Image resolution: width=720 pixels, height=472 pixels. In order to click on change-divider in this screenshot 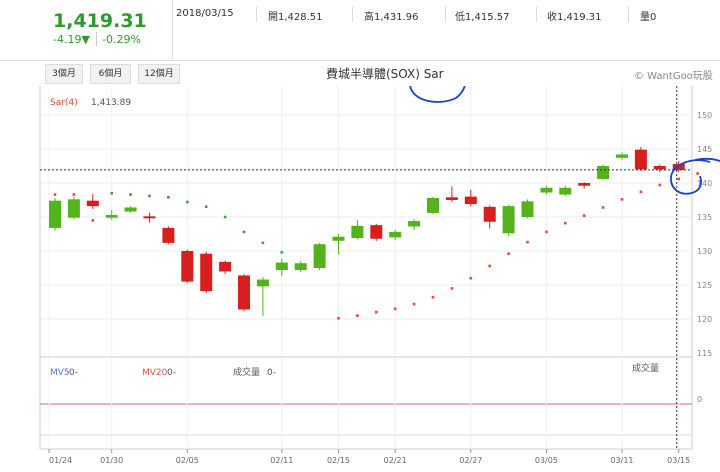, I will do `click(96, 39)`.